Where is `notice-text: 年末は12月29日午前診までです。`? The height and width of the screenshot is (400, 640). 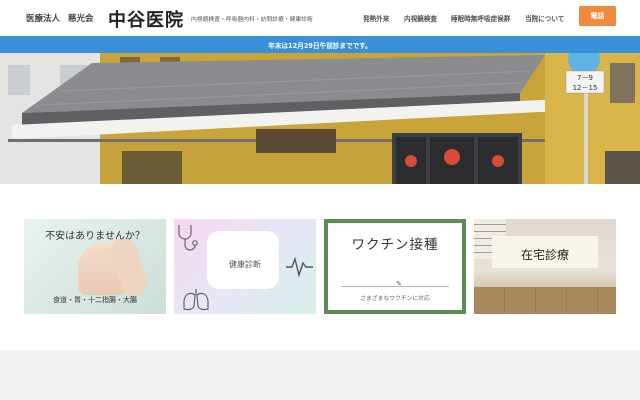
notice-text: 年末は12月29日午前診までです。 is located at coordinates (320, 45).